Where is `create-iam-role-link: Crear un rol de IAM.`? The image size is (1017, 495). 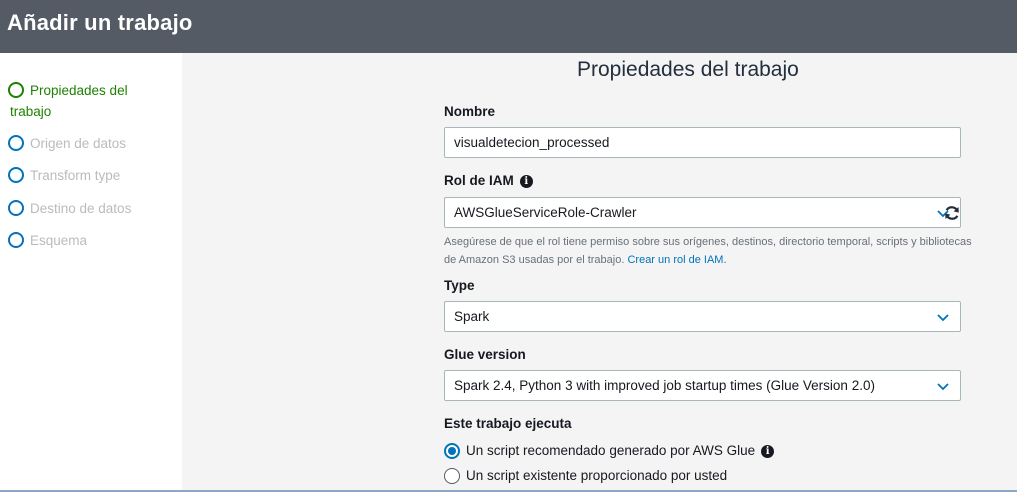
create-iam-role-link: Crear un rol de IAM. is located at coordinates (676, 260).